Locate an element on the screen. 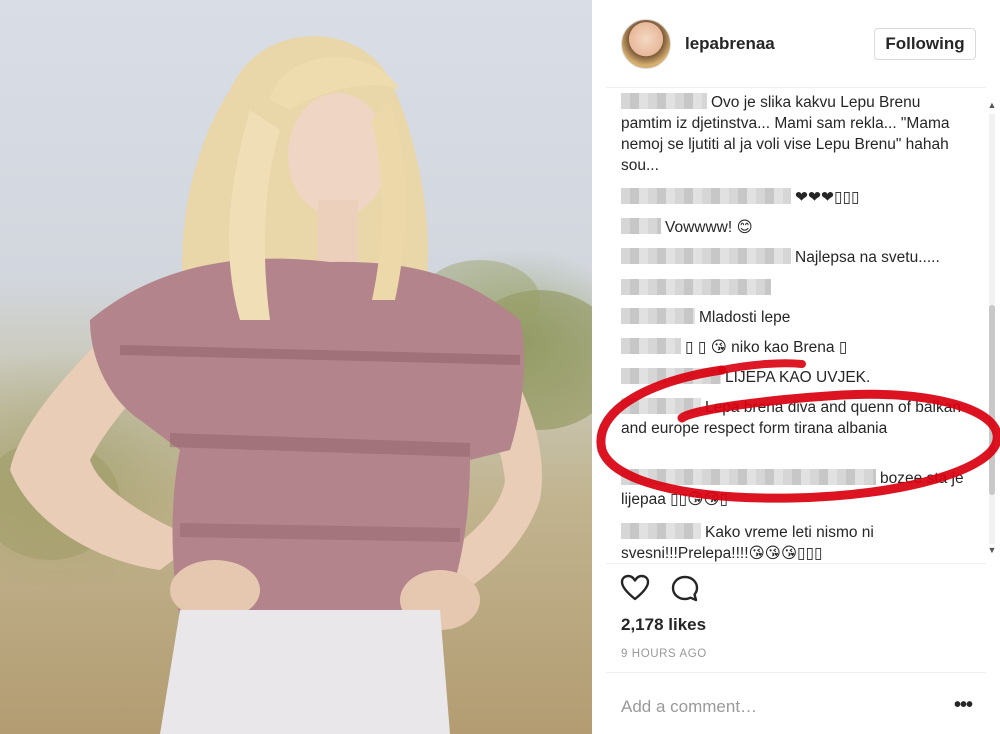 The width and height of the screenshot is (1000, 734). username-link: lepabrenaa is located at coordinates (730, 44).